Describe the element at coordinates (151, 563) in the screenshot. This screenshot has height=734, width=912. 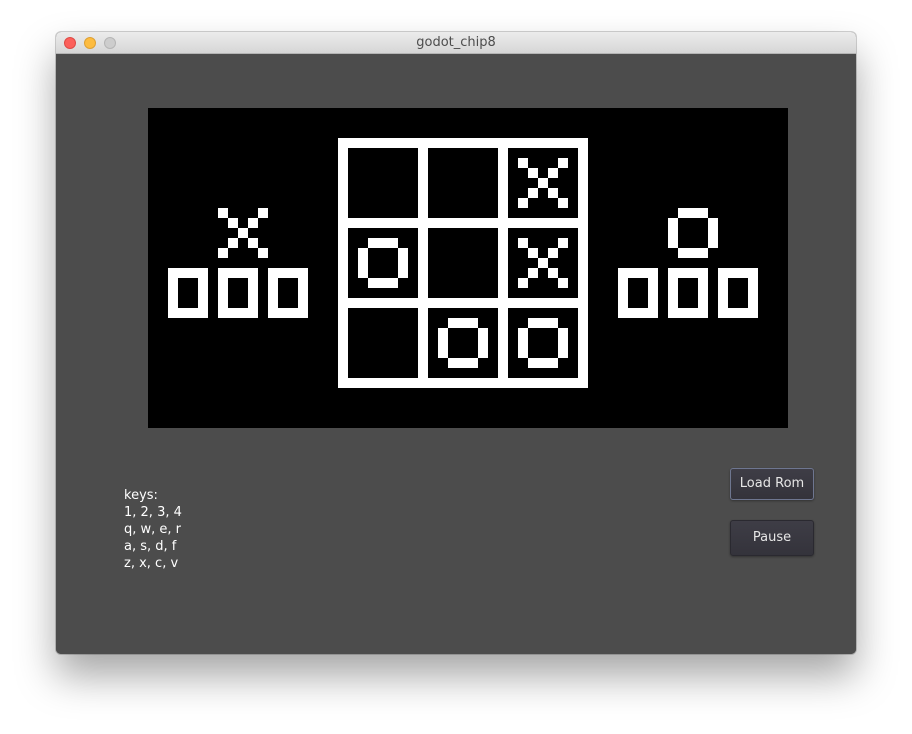
I see `keys-row: z, x, c, v` at that location.